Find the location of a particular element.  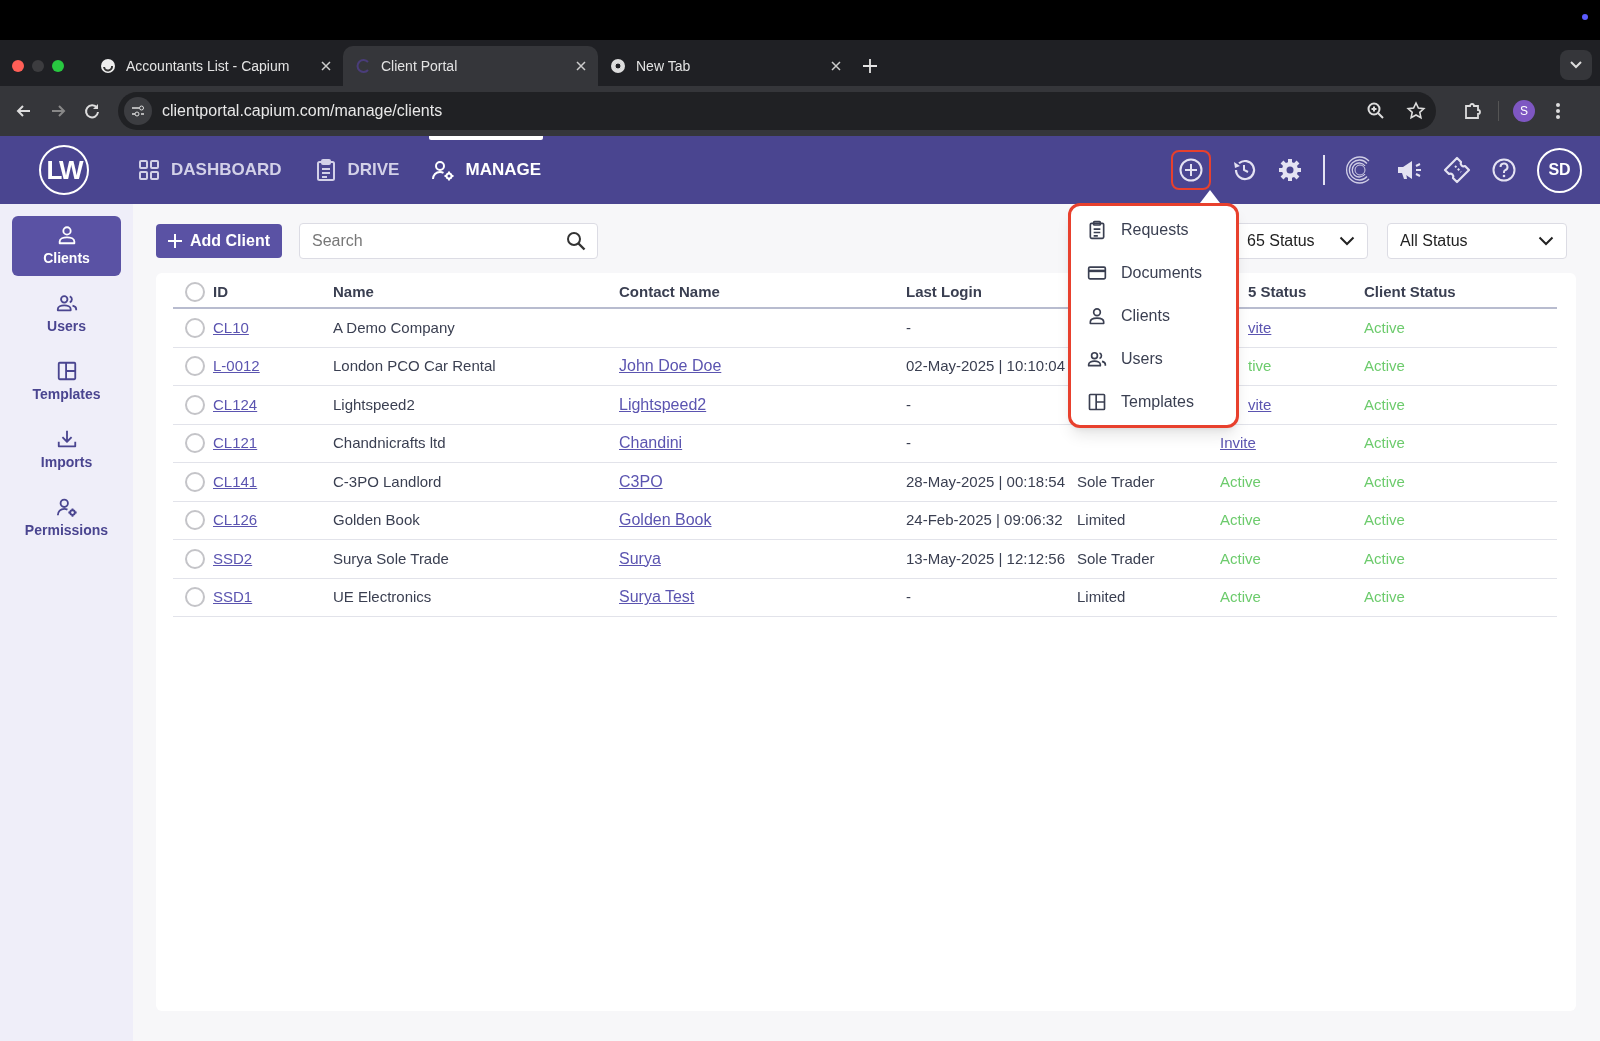

close-window-icon is located at coordinates (18, 66).